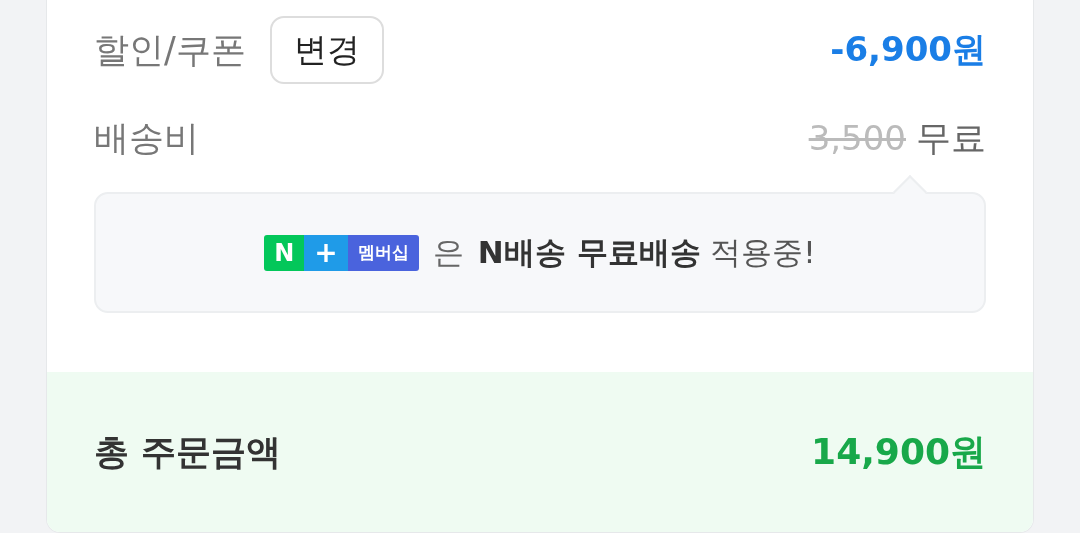 This screenshot has width=1080, height=533. I want to click on membership-badge: N + 멤버십, so click(341, 252).